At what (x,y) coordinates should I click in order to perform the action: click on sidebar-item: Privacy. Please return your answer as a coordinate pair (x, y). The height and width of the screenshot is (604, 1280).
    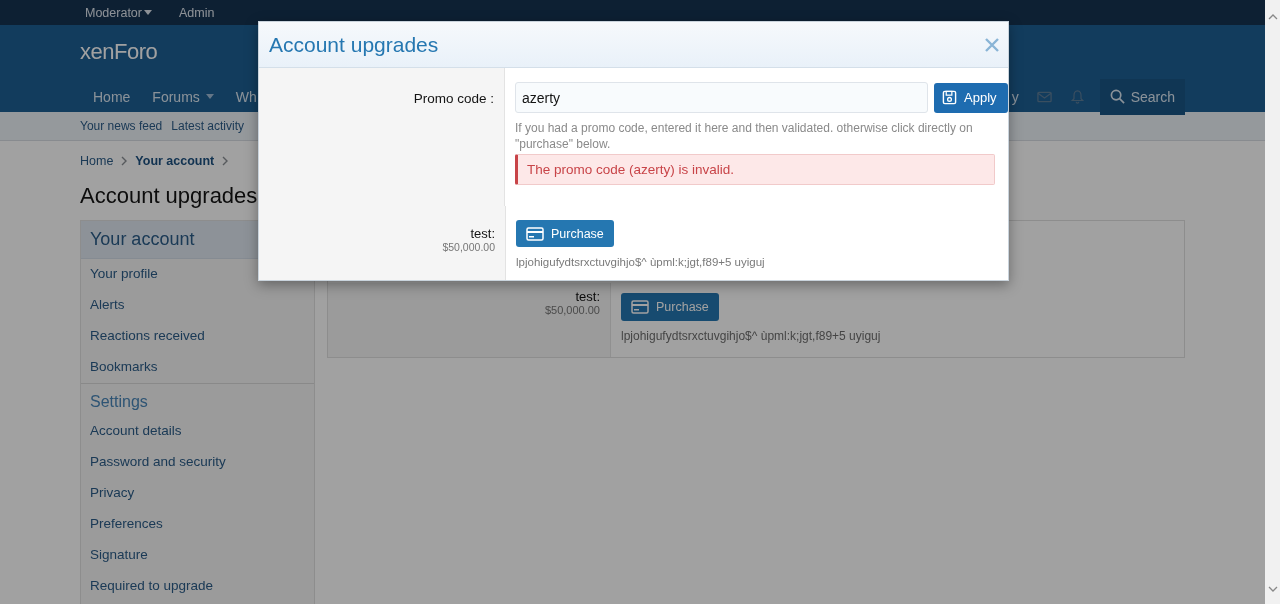
    Looking at the image, I should click on (197, 493).